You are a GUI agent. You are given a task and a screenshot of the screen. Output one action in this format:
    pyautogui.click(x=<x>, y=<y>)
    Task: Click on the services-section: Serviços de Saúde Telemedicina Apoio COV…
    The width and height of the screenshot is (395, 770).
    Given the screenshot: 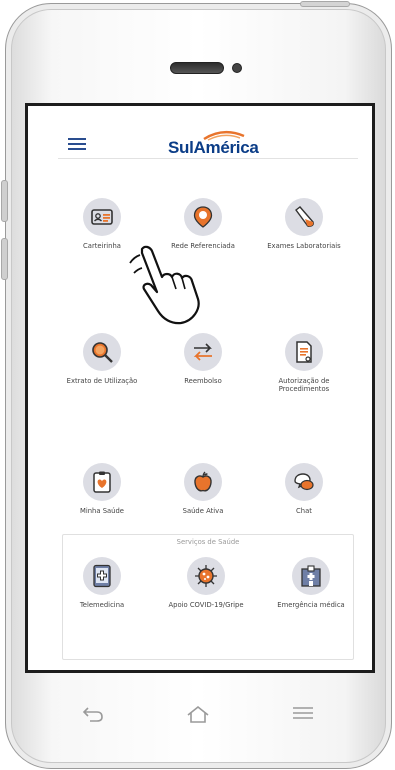 What is the action you would take?
    pyautogui.click(x=208, y=597)
    